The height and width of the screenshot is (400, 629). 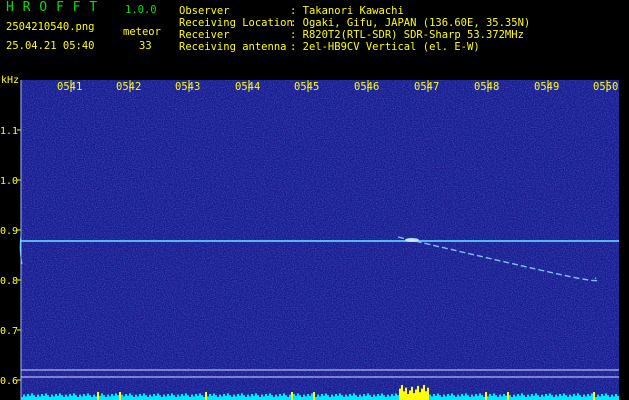 I want to click on x-tick-label: 0544, so click(x=247, y=87).